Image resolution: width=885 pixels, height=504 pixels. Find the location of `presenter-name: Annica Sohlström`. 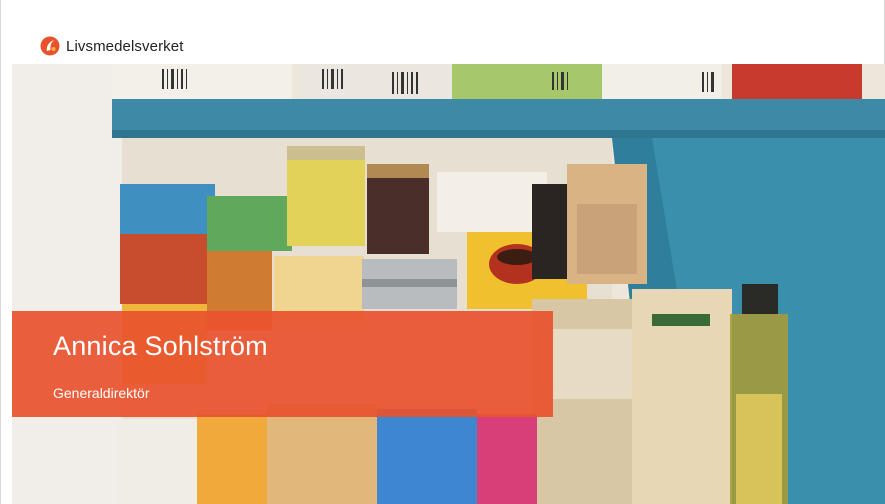

presenter-name: Annica Sohlström is located at coordinates (160, 346).